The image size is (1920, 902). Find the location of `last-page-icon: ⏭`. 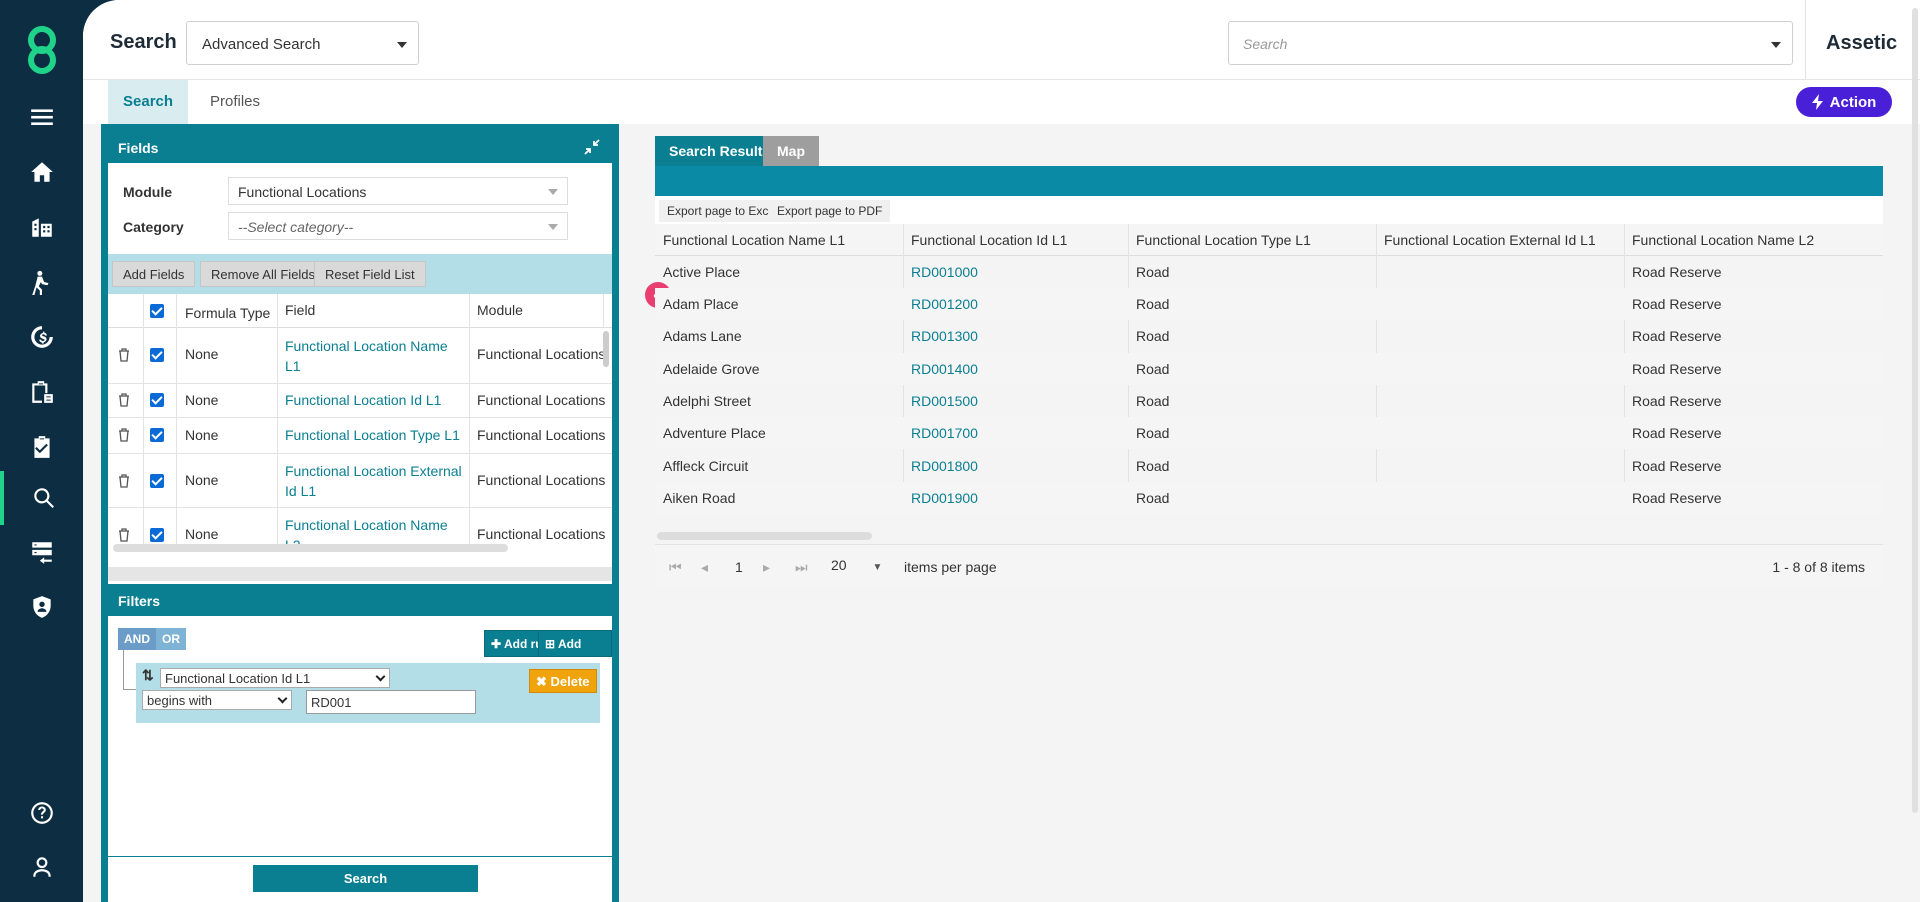

last-page-icon: ⏭ is located at coordinates (801, 567).